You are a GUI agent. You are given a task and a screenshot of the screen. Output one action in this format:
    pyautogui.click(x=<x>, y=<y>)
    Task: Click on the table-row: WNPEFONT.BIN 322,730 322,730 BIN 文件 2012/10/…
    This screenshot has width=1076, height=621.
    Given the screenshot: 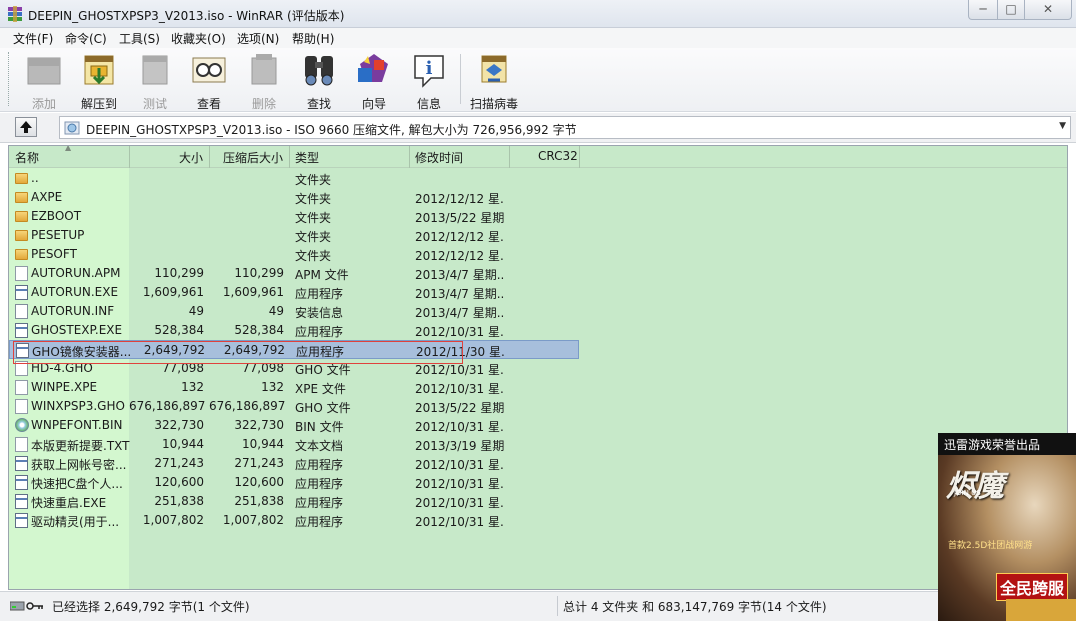 What is the action you would take?
    pyautogui.click(x=294, y=425)
    